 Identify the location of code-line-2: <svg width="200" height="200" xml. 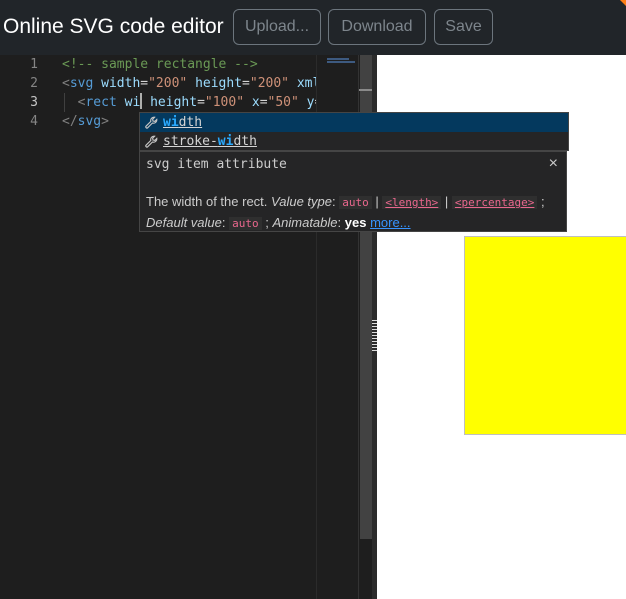
(189, 83).